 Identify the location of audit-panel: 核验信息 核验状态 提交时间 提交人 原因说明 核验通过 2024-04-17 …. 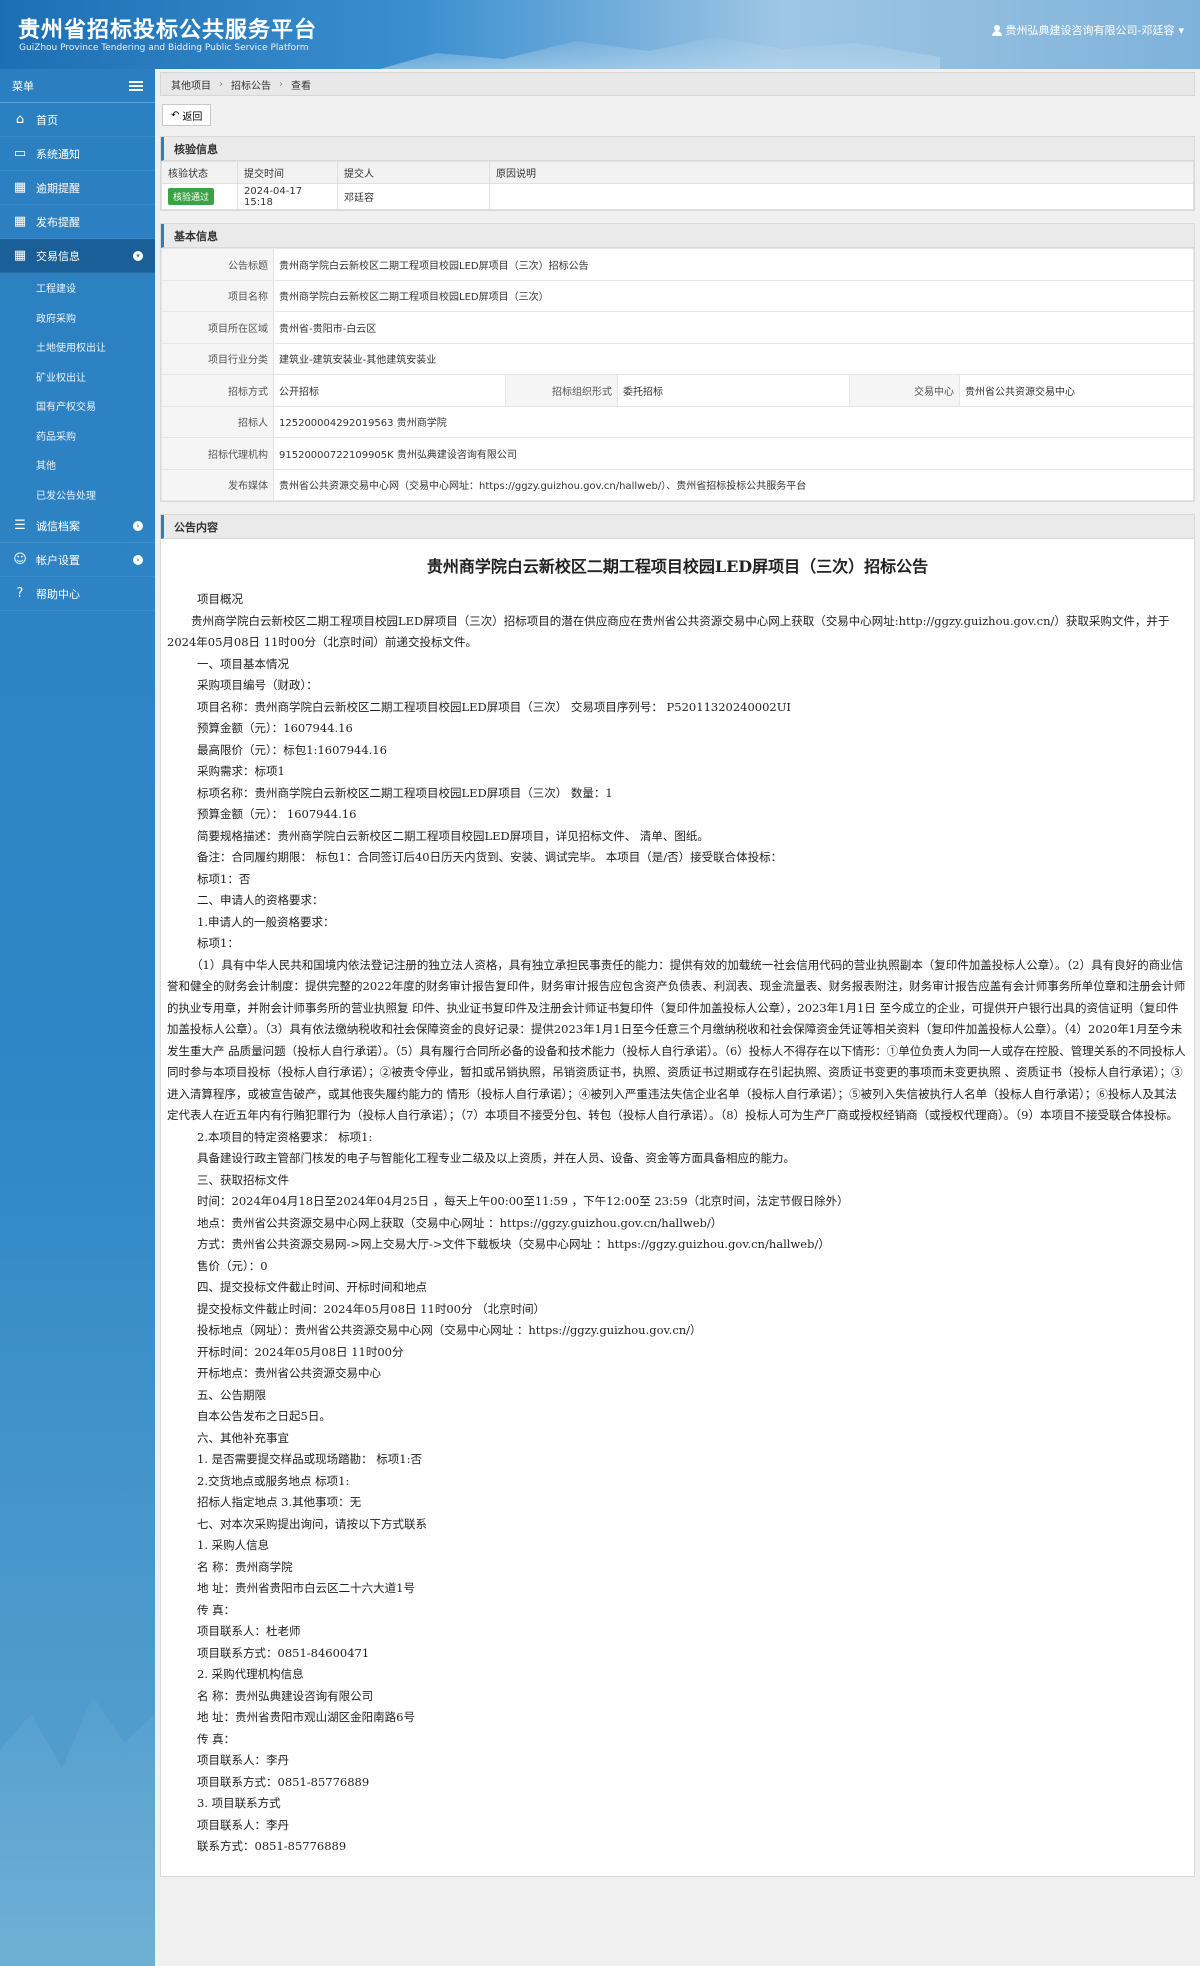
(677, 173).